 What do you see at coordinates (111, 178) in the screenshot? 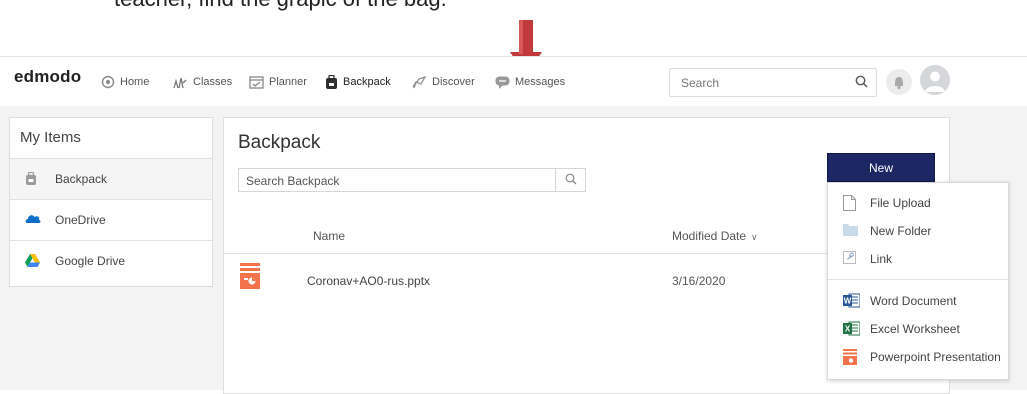
I see `sidebar-item-backpack: Backpack` at bounding box center [111, 178].